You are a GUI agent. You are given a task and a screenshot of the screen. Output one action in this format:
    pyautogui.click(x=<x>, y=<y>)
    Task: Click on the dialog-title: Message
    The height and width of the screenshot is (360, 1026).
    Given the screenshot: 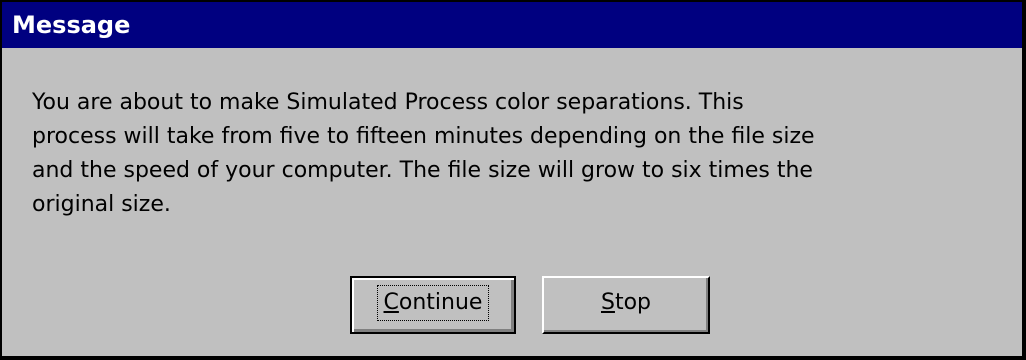 What is the action you would take?
    pyautogui.click(x=71, y=25)
    